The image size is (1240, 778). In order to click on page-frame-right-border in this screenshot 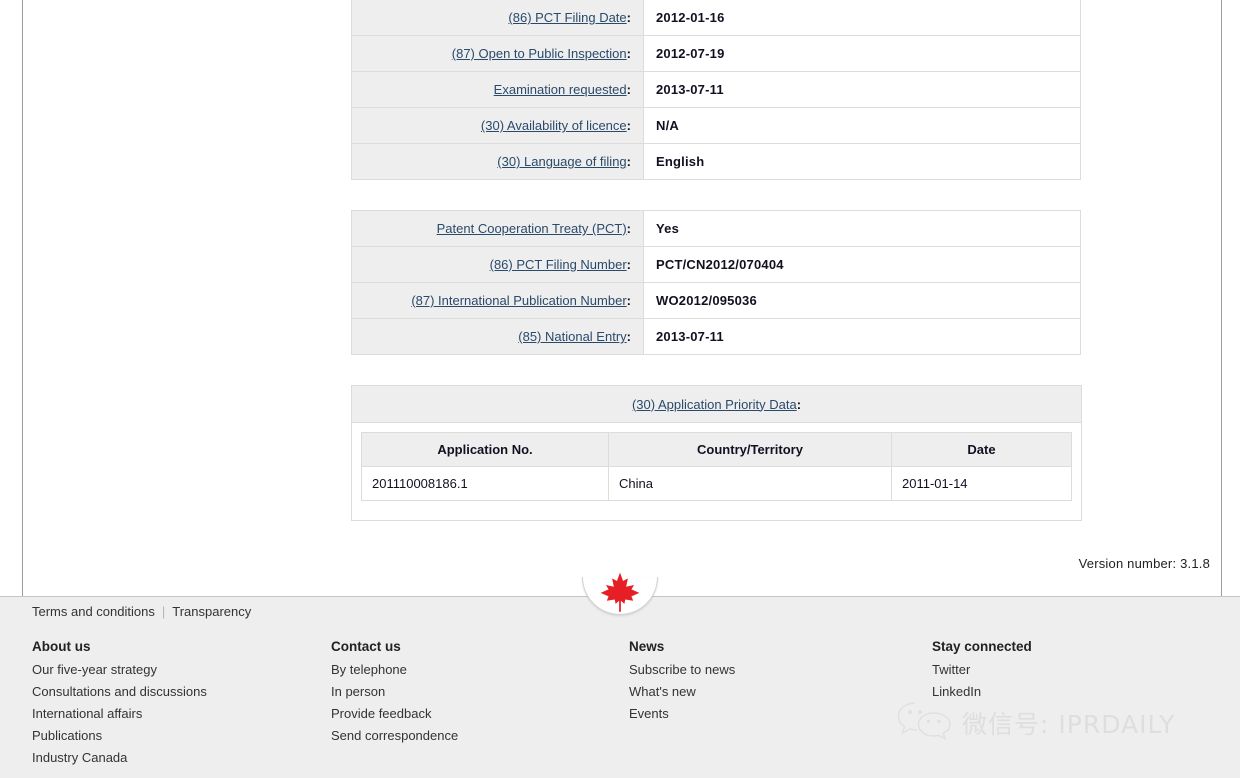, I will do `click(1221, 298)`.